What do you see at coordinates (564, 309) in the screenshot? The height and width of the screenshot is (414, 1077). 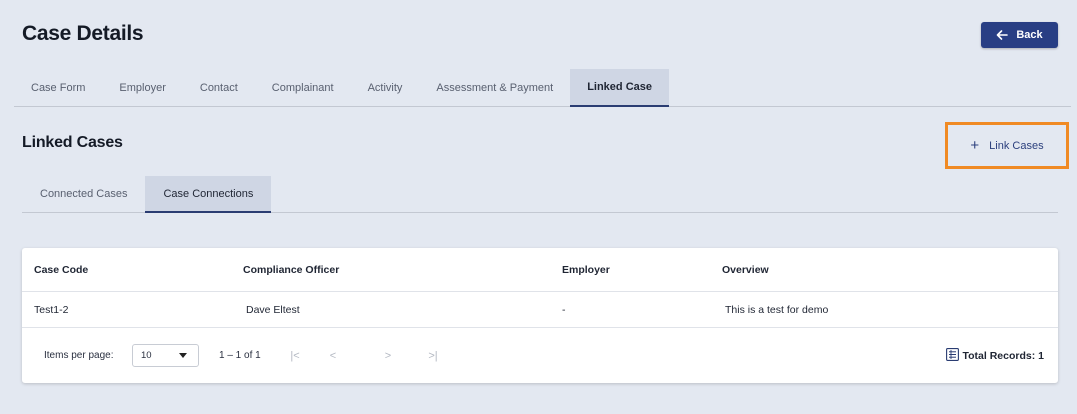 I see `cell-employer: -` at bounding box center [564, 309].